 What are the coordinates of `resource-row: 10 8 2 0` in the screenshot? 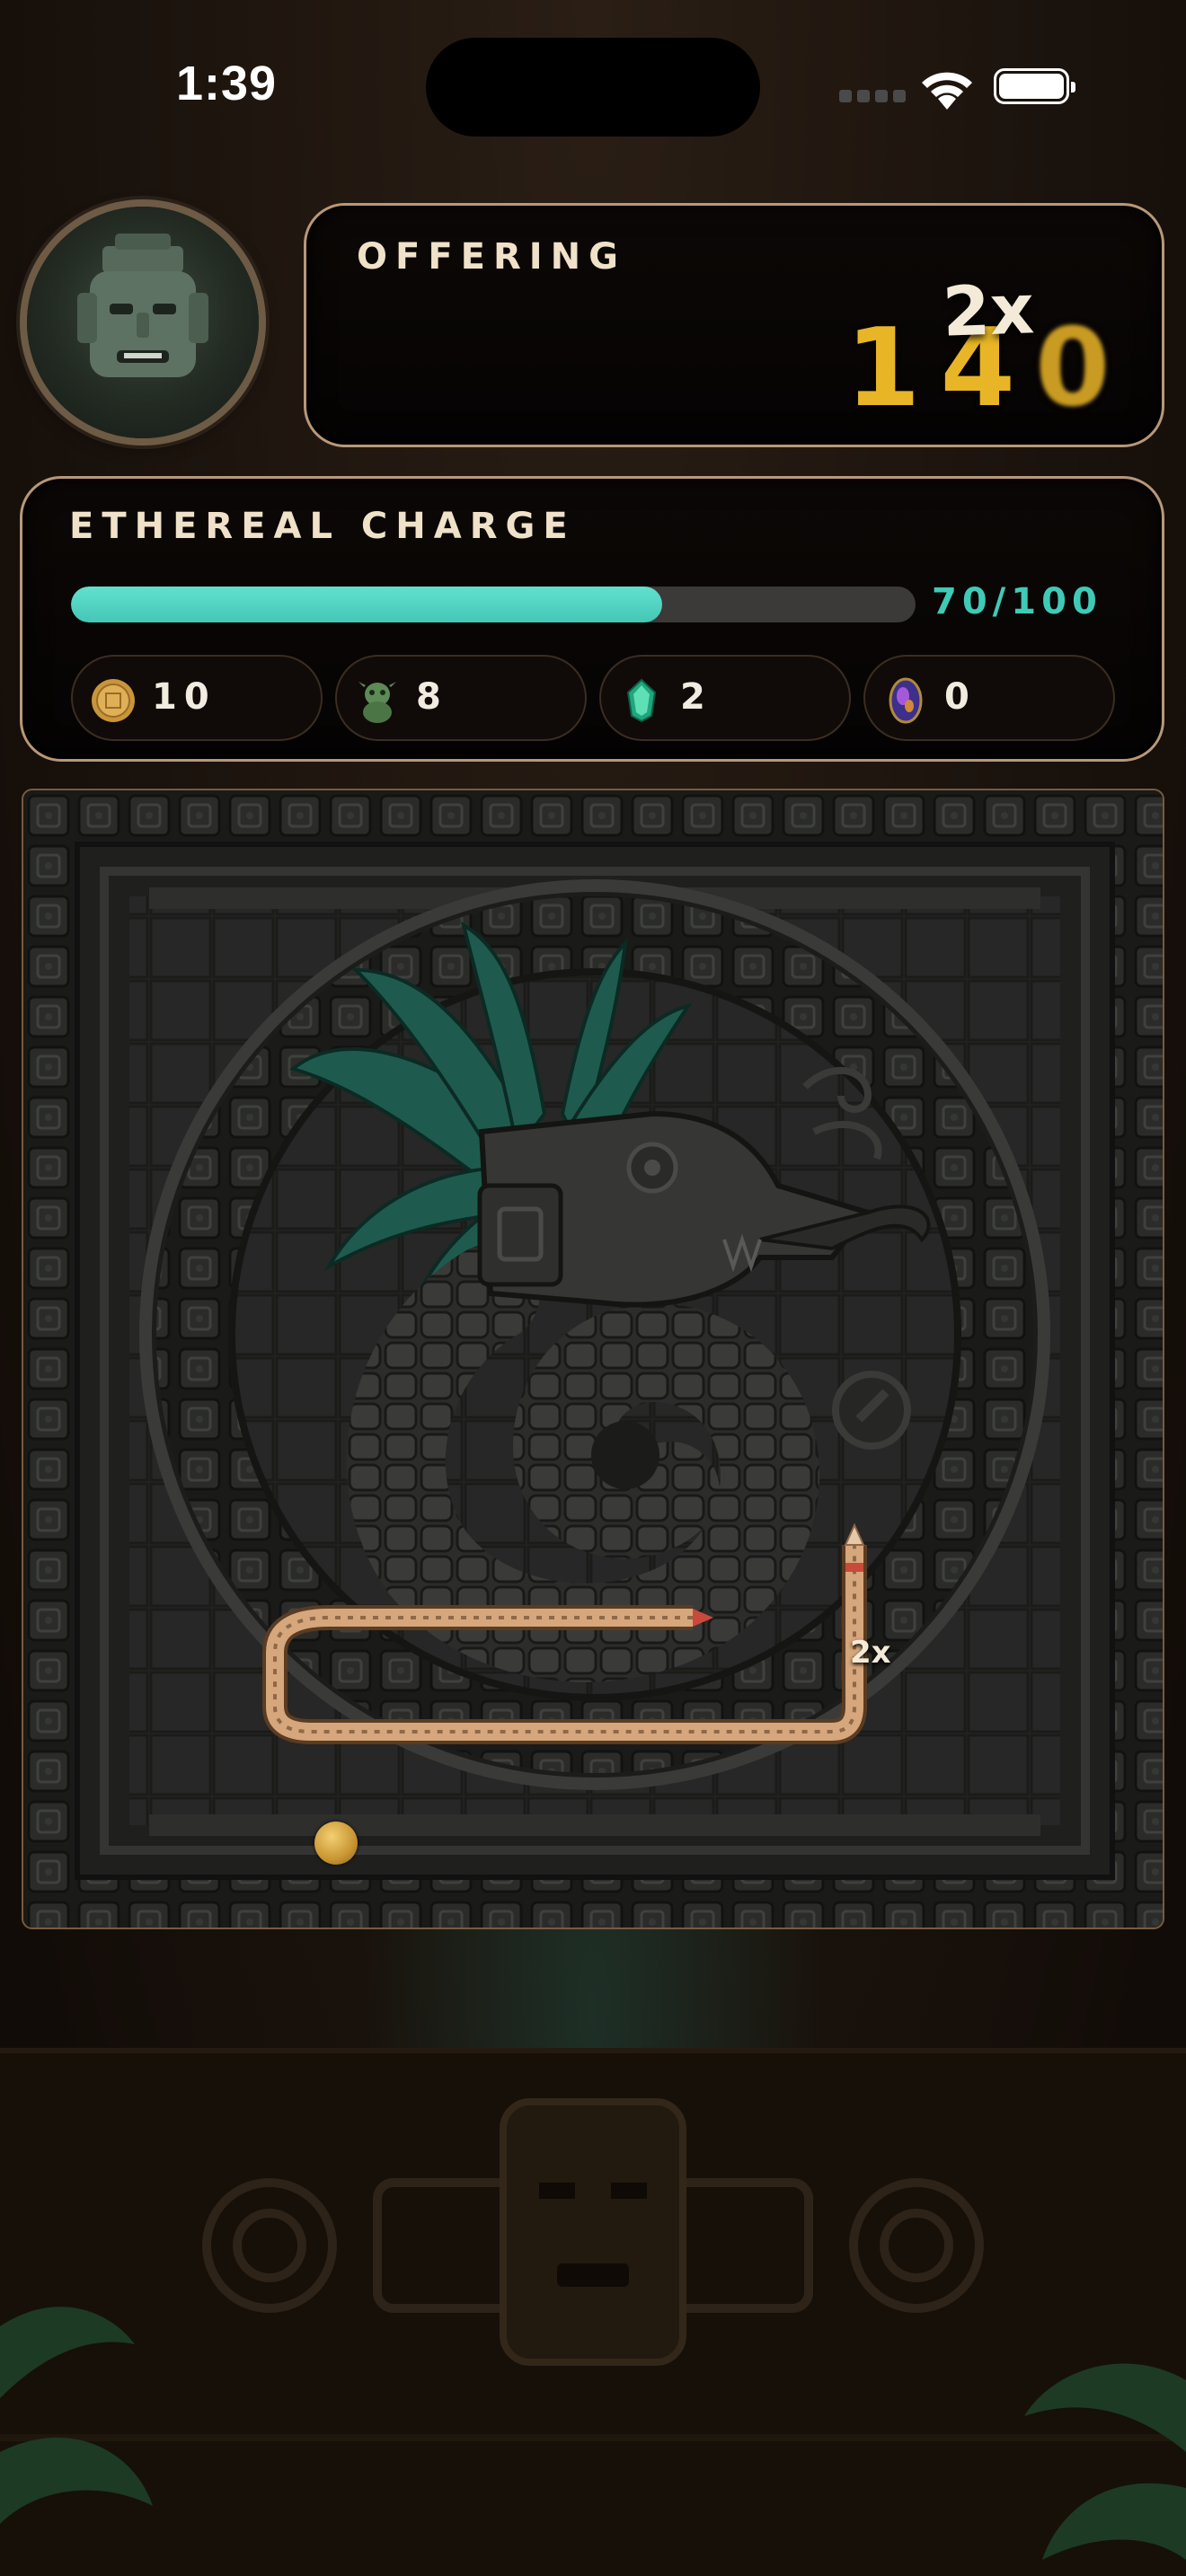 It's located at (593, 698).